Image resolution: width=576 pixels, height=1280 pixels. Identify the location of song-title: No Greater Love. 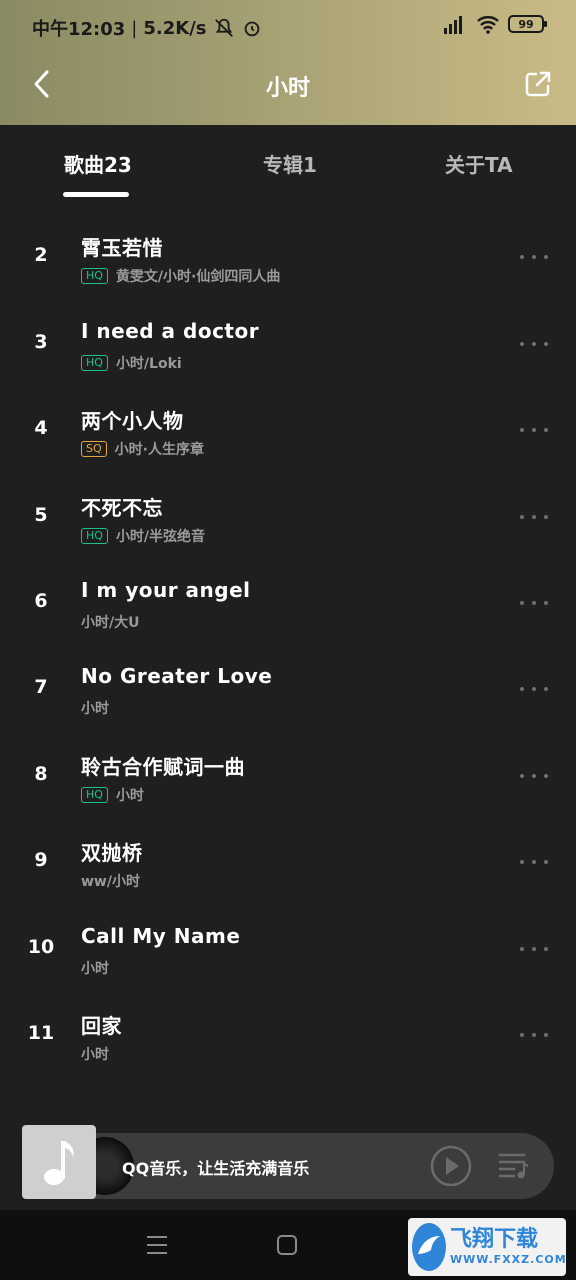
(177, 676).